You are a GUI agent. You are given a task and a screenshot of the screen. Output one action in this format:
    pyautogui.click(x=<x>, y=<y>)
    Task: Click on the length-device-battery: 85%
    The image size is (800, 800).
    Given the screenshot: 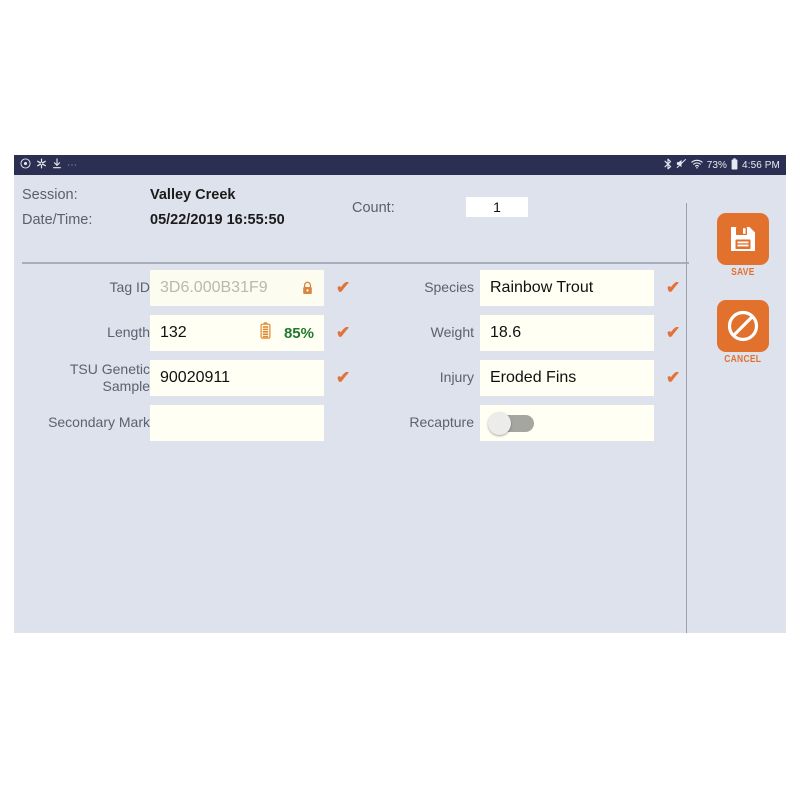 What is the action you would take?
    pyautogui.click(x=287, y=333)
    